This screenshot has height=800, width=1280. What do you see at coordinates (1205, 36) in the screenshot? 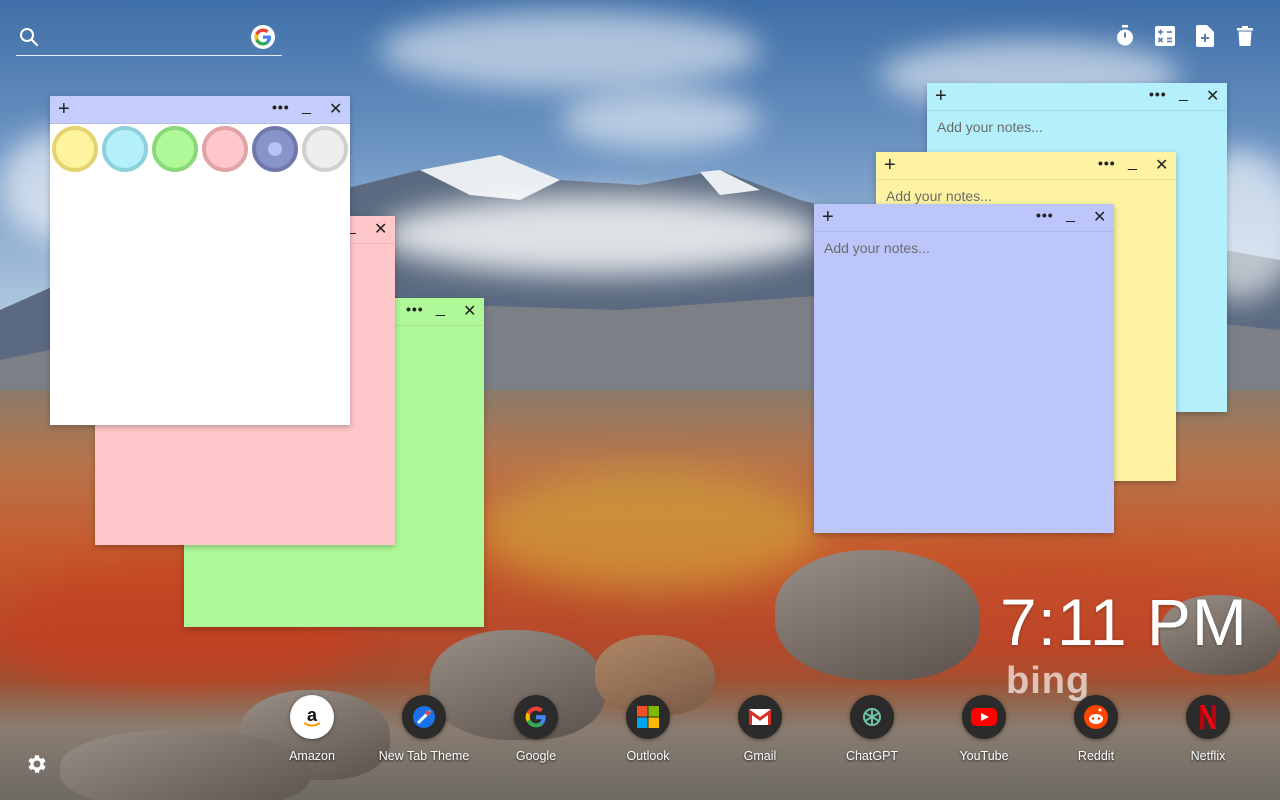
I see `add-note-icon` at bounding box center [1205, 36].